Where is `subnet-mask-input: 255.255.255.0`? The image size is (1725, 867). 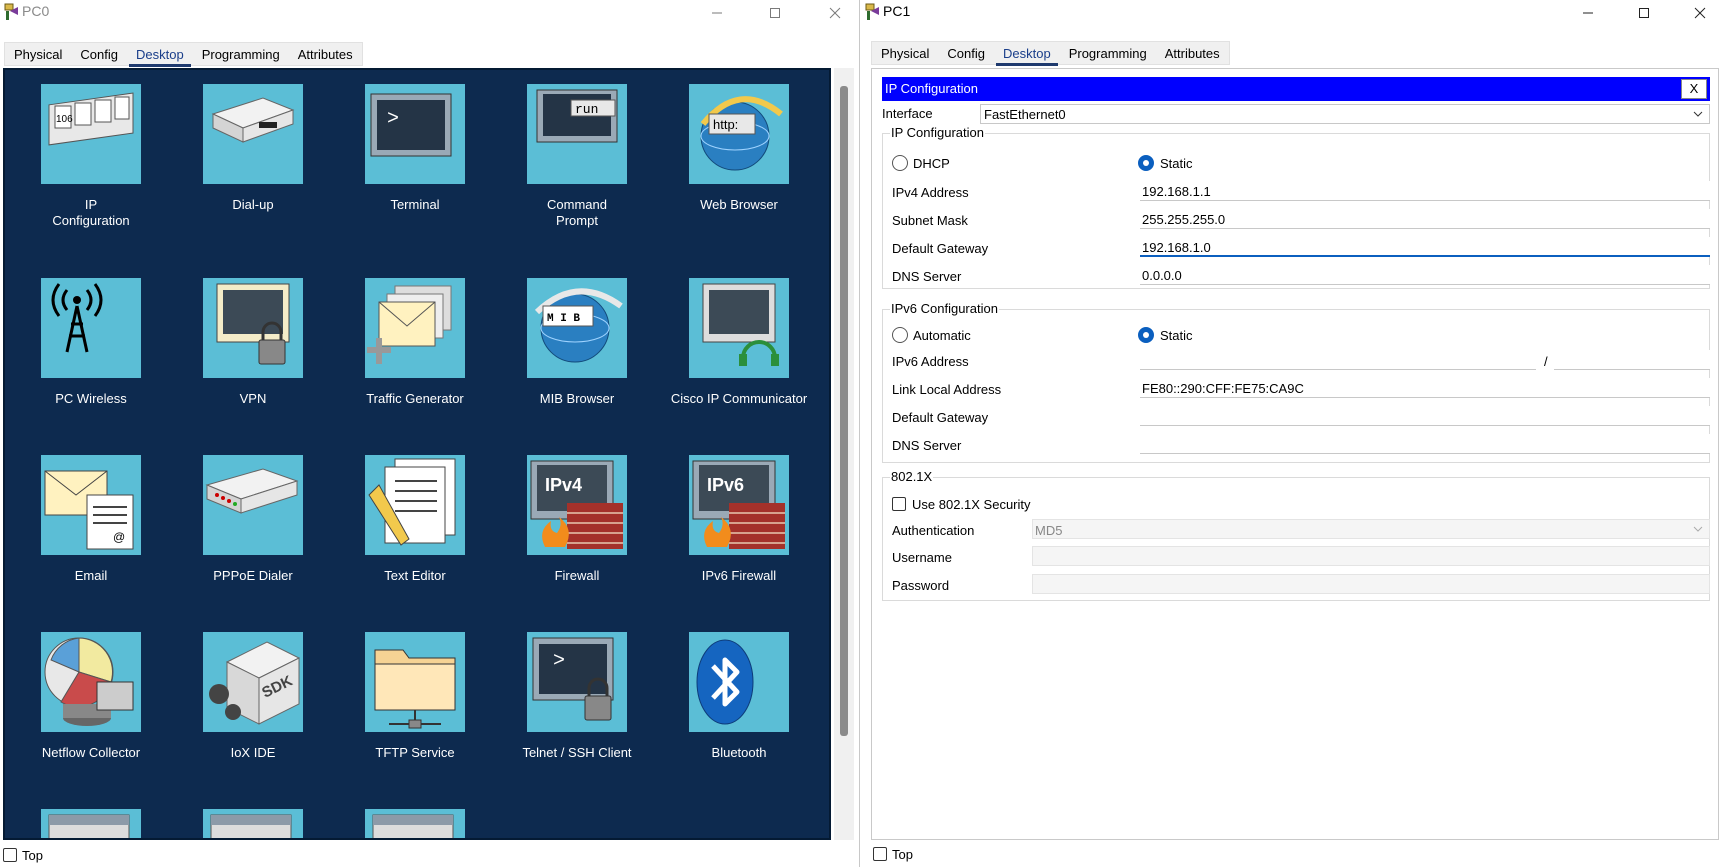
subnet-mask-input: 255.255.255.0 is located at coordinates (1425, 219).